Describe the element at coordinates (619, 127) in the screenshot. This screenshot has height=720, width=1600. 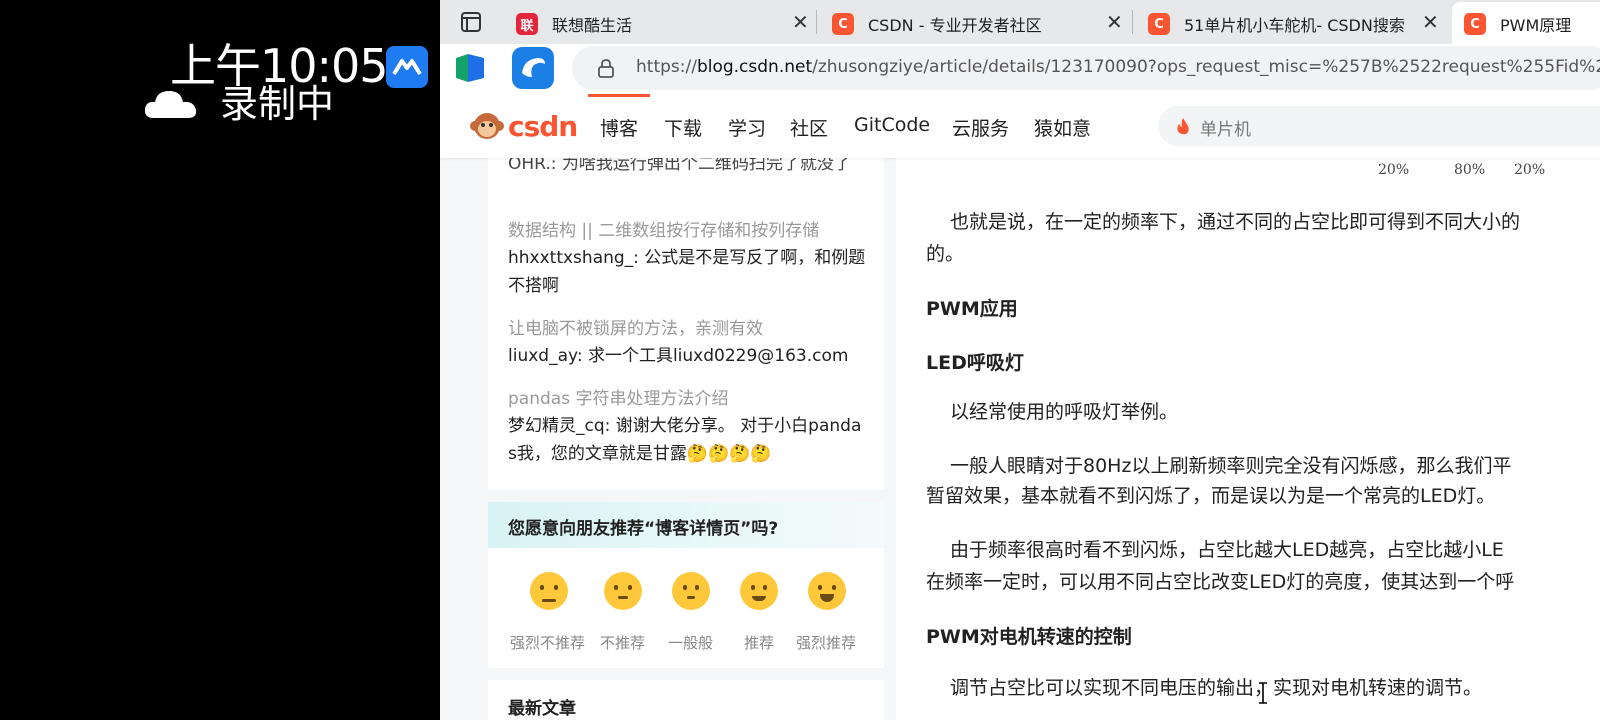
I see `nav-blog: 博客` at that location.